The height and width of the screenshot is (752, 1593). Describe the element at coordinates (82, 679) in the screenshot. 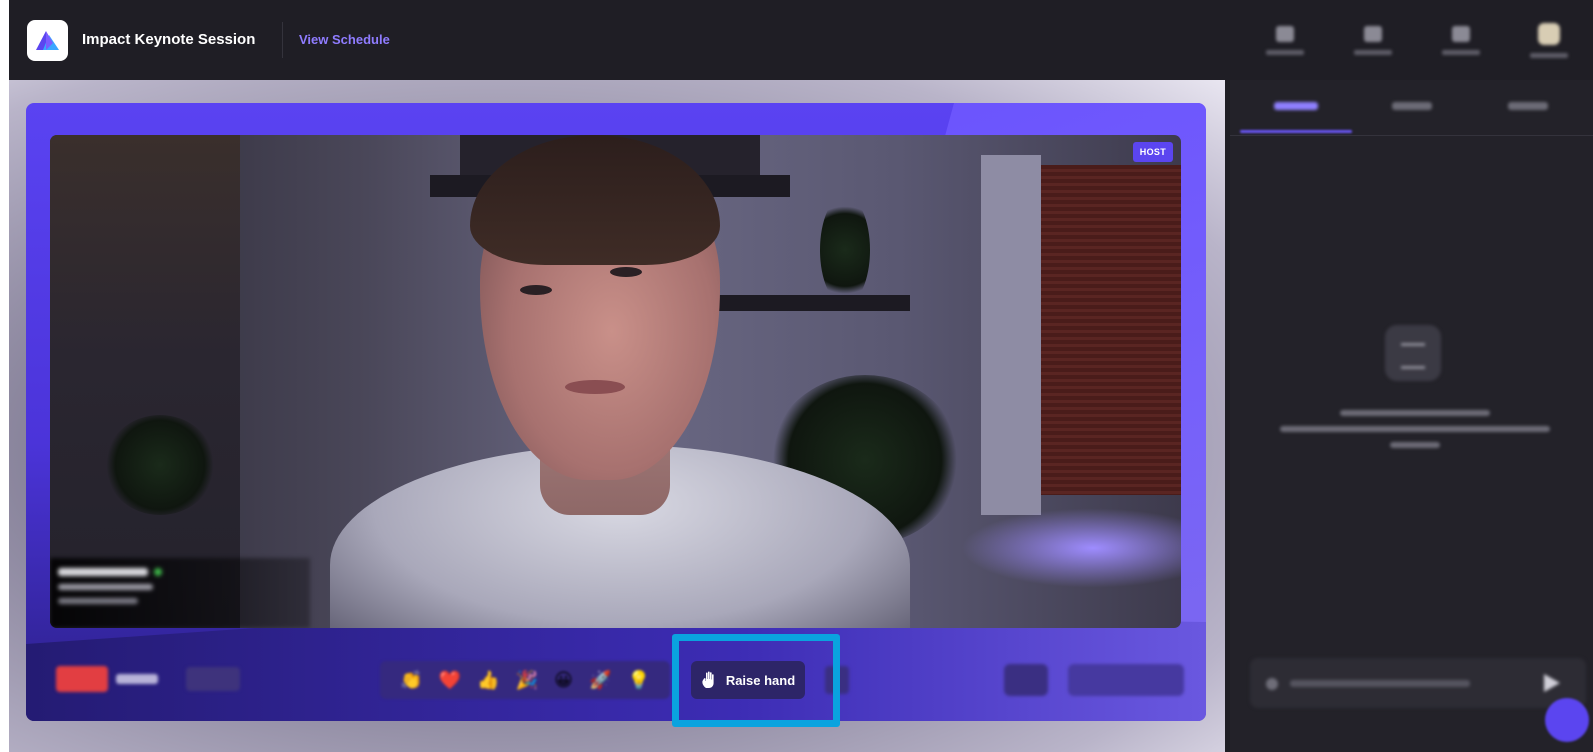

I see `live-badge` at that location.